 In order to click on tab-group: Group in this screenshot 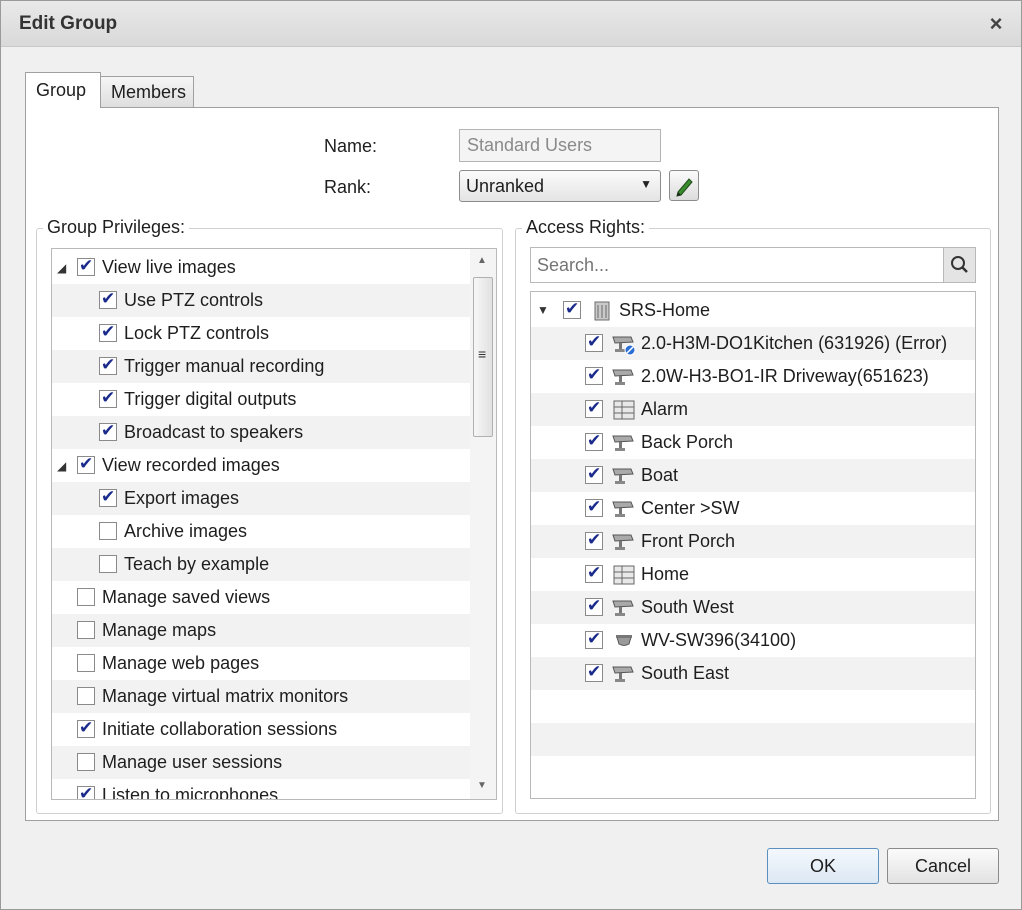, I will do `click(63, 90)`.